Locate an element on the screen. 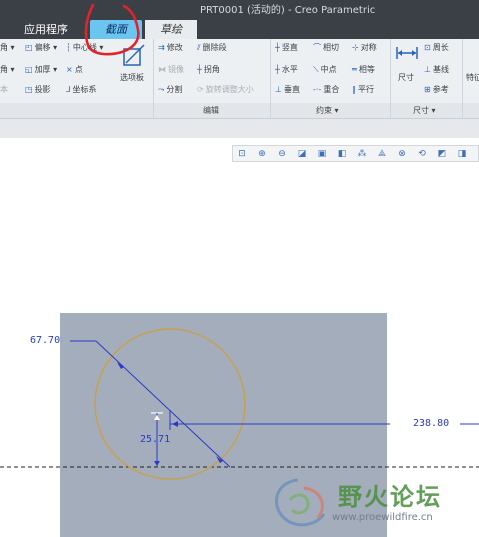 Image resolution: width=479 pixels, height=537 pixels. watermark-name: 野火论坛 is located at coordinates (390, 497).